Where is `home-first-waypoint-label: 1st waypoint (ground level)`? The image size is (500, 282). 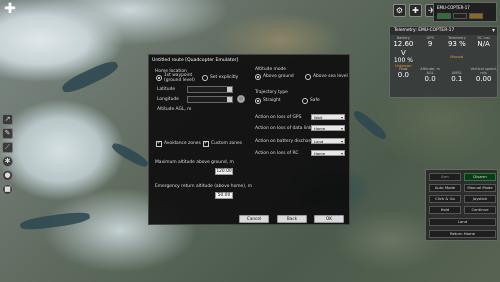
home-first-waypoint-label: 1st waypoint (ground level) is located at coordinates (179, 78).